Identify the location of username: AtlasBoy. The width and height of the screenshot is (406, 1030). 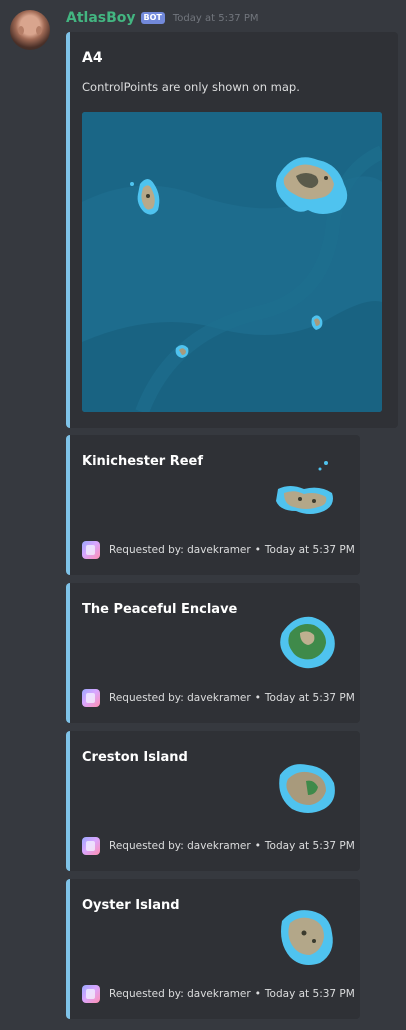
(101, 18).